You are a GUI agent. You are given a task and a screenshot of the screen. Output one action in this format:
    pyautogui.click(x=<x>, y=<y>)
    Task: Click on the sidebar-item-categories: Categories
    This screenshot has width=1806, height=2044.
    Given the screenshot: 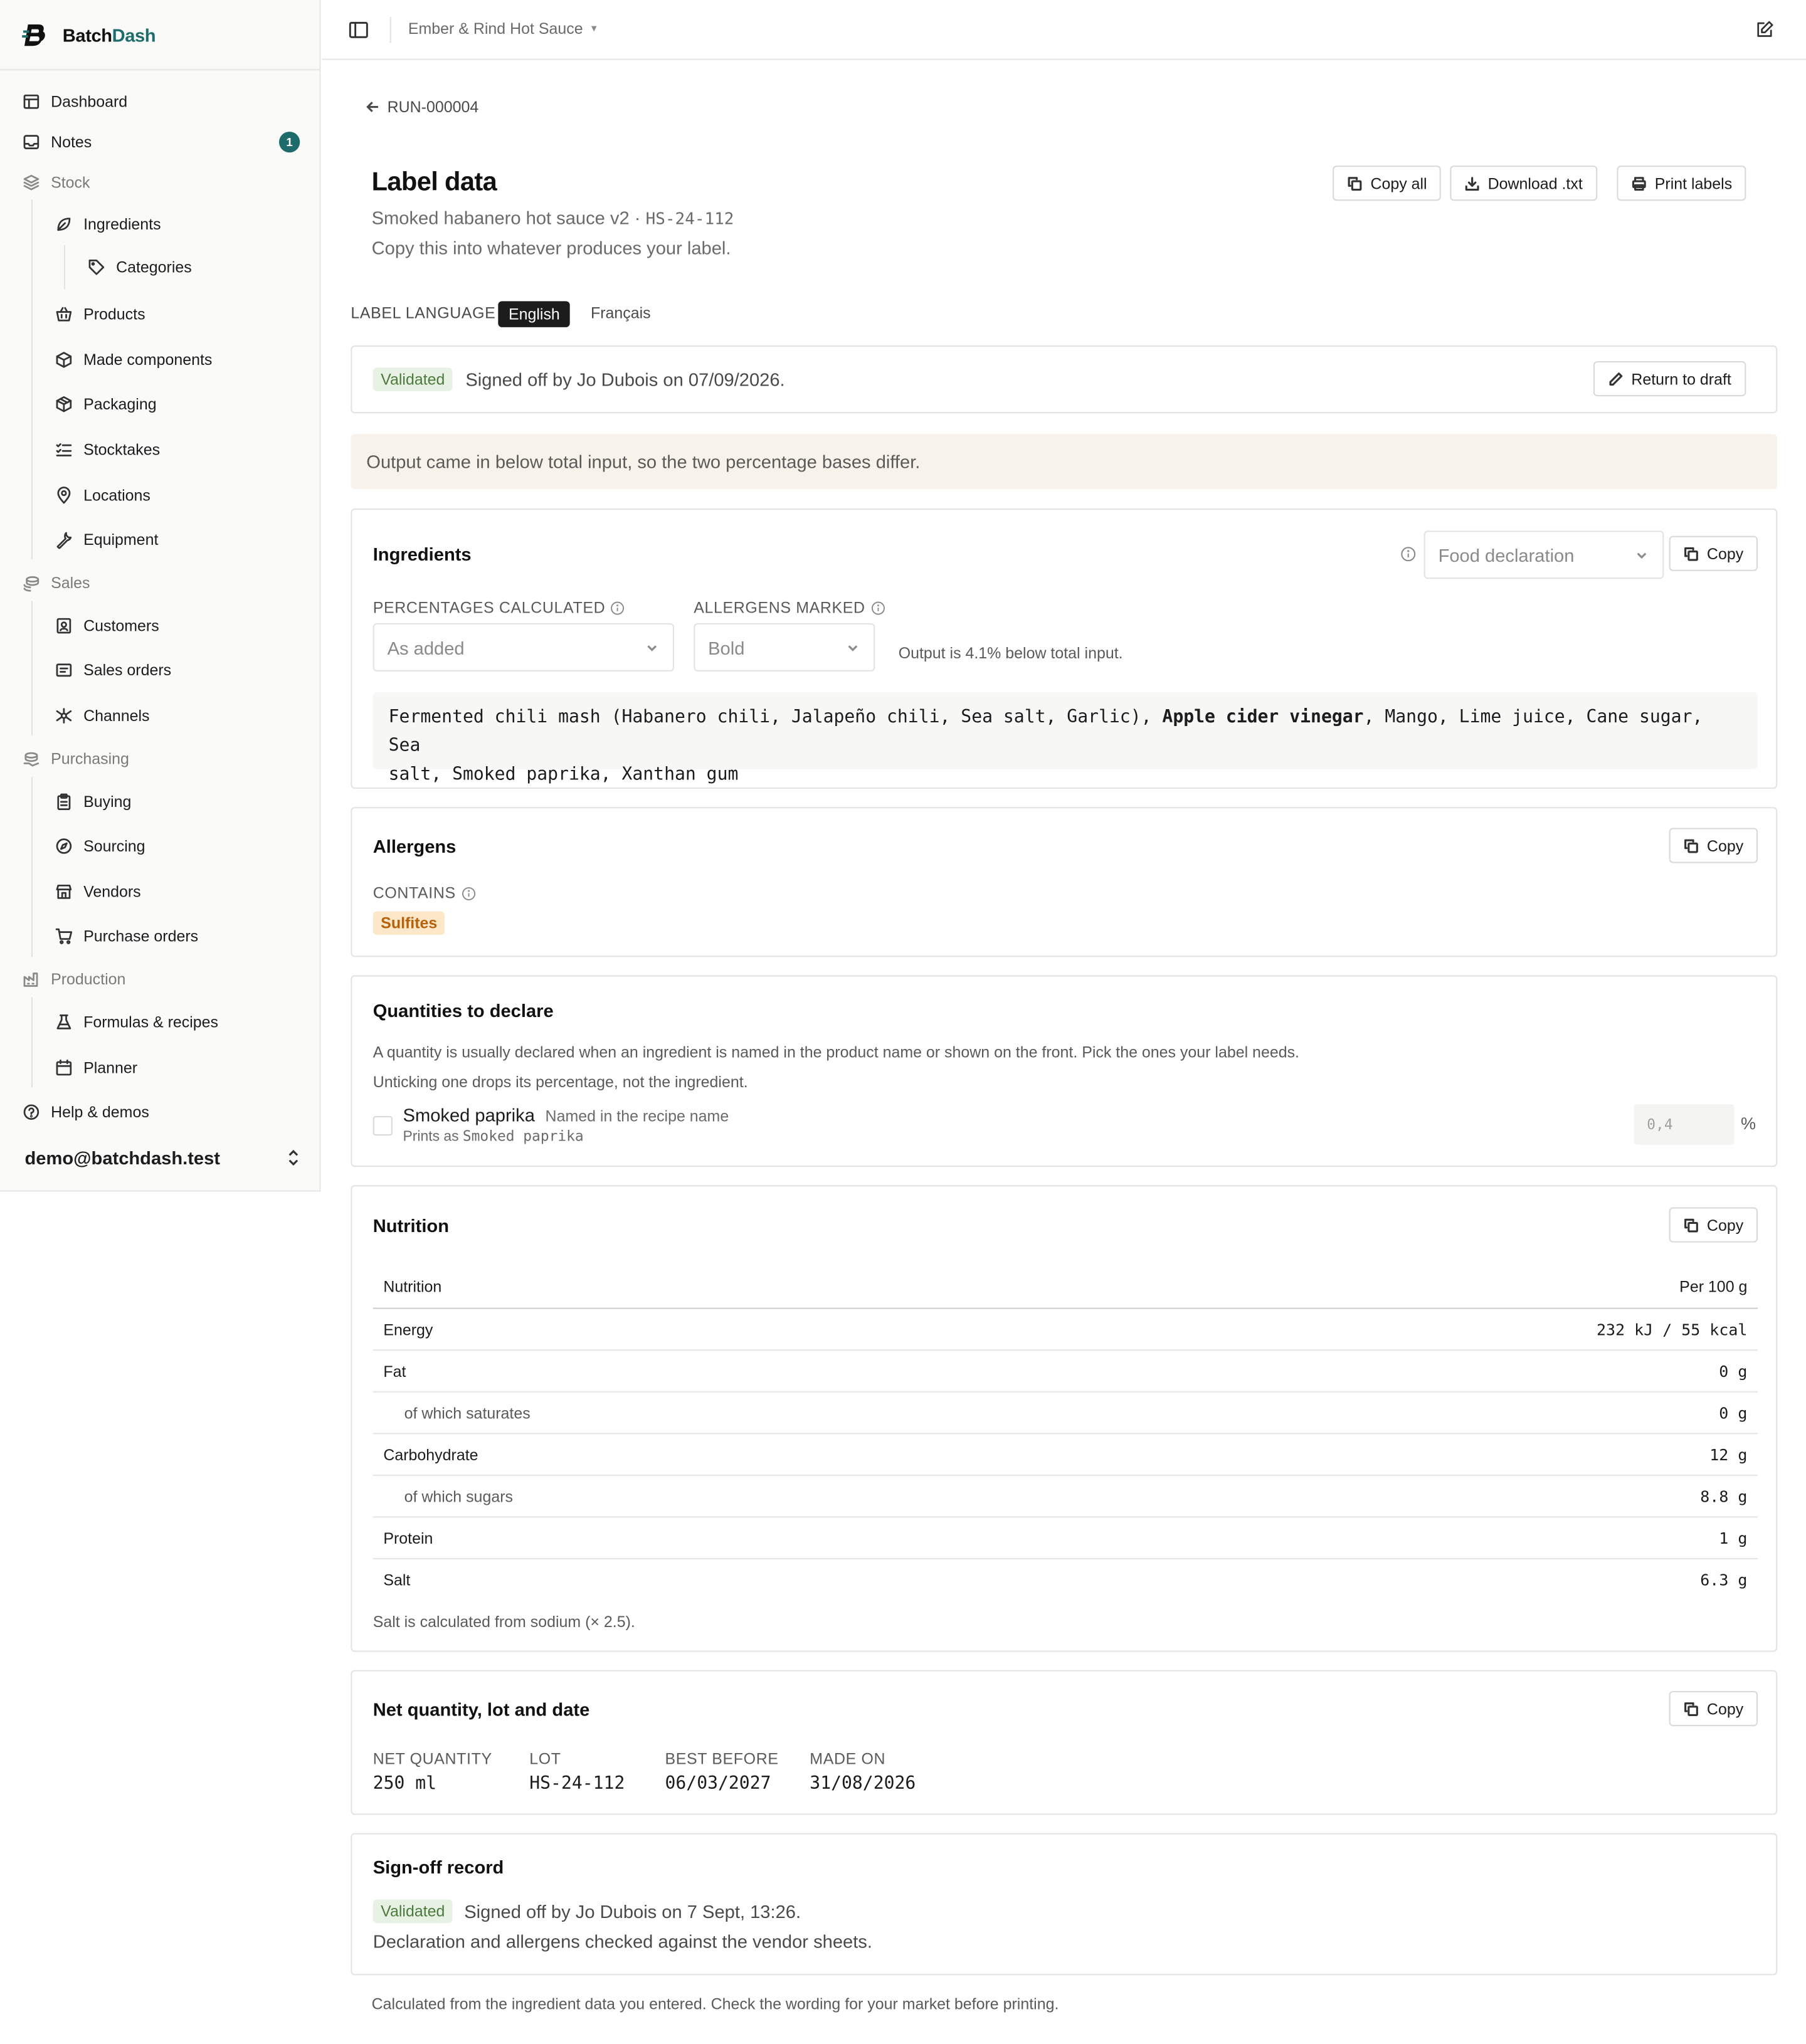 What is the action you would take?
    pyautogui.click(x=139, y=267)
    